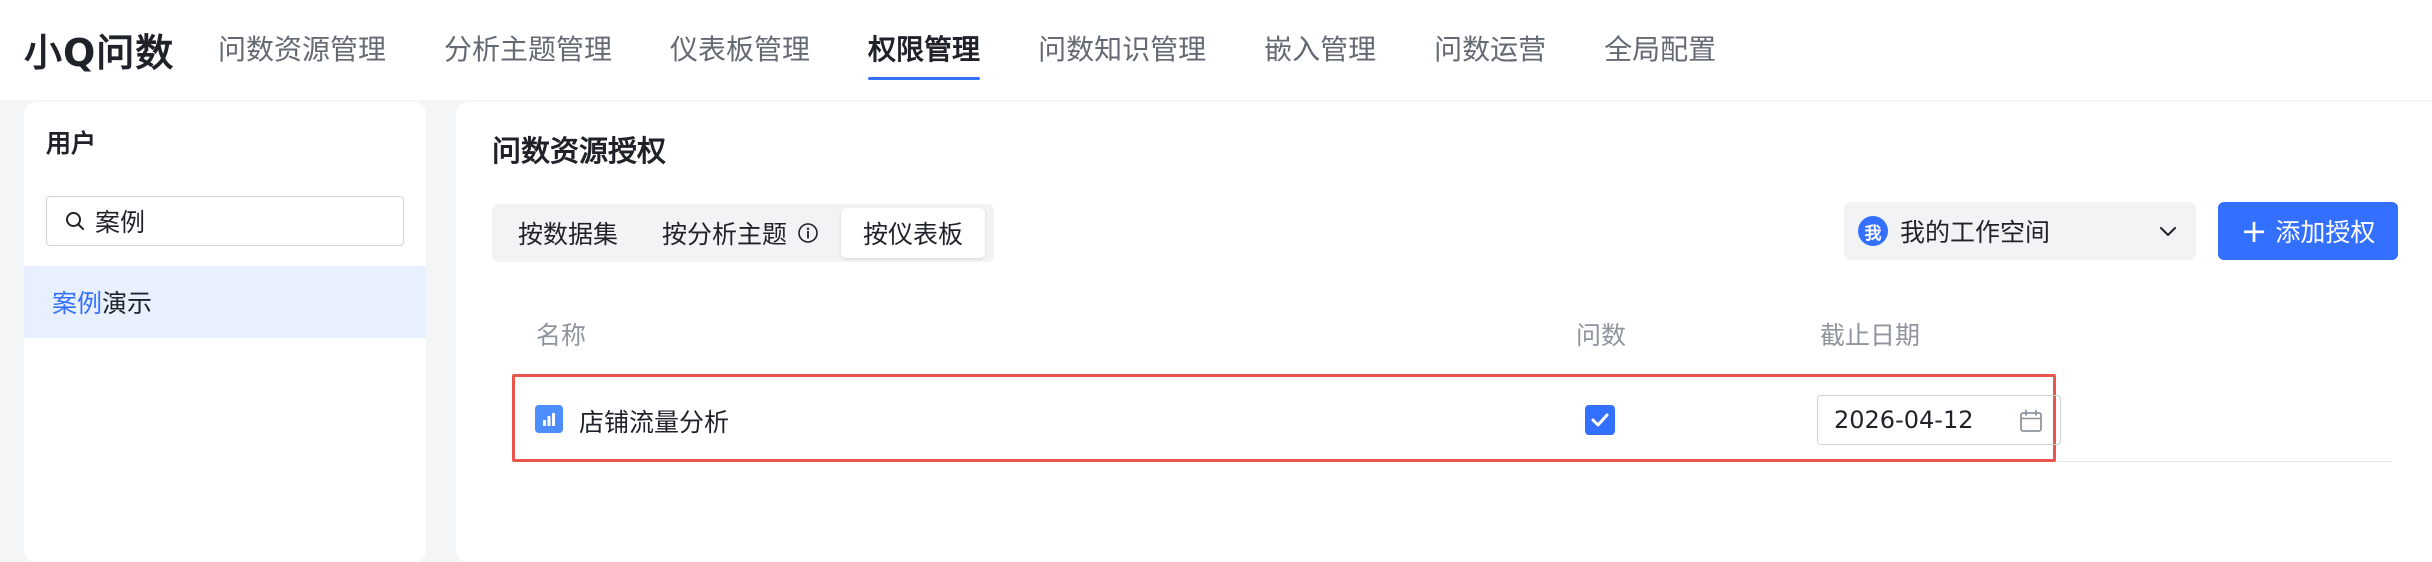 The image size is (2432, 562). I want to click on search-icon, so click(75, 221).